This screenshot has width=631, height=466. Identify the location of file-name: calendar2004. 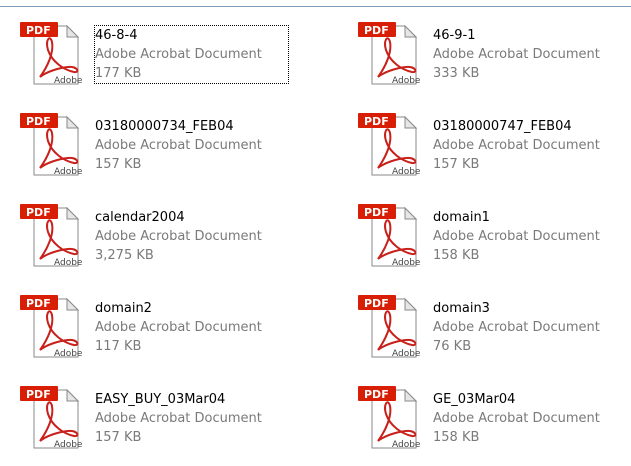
(140, 217).